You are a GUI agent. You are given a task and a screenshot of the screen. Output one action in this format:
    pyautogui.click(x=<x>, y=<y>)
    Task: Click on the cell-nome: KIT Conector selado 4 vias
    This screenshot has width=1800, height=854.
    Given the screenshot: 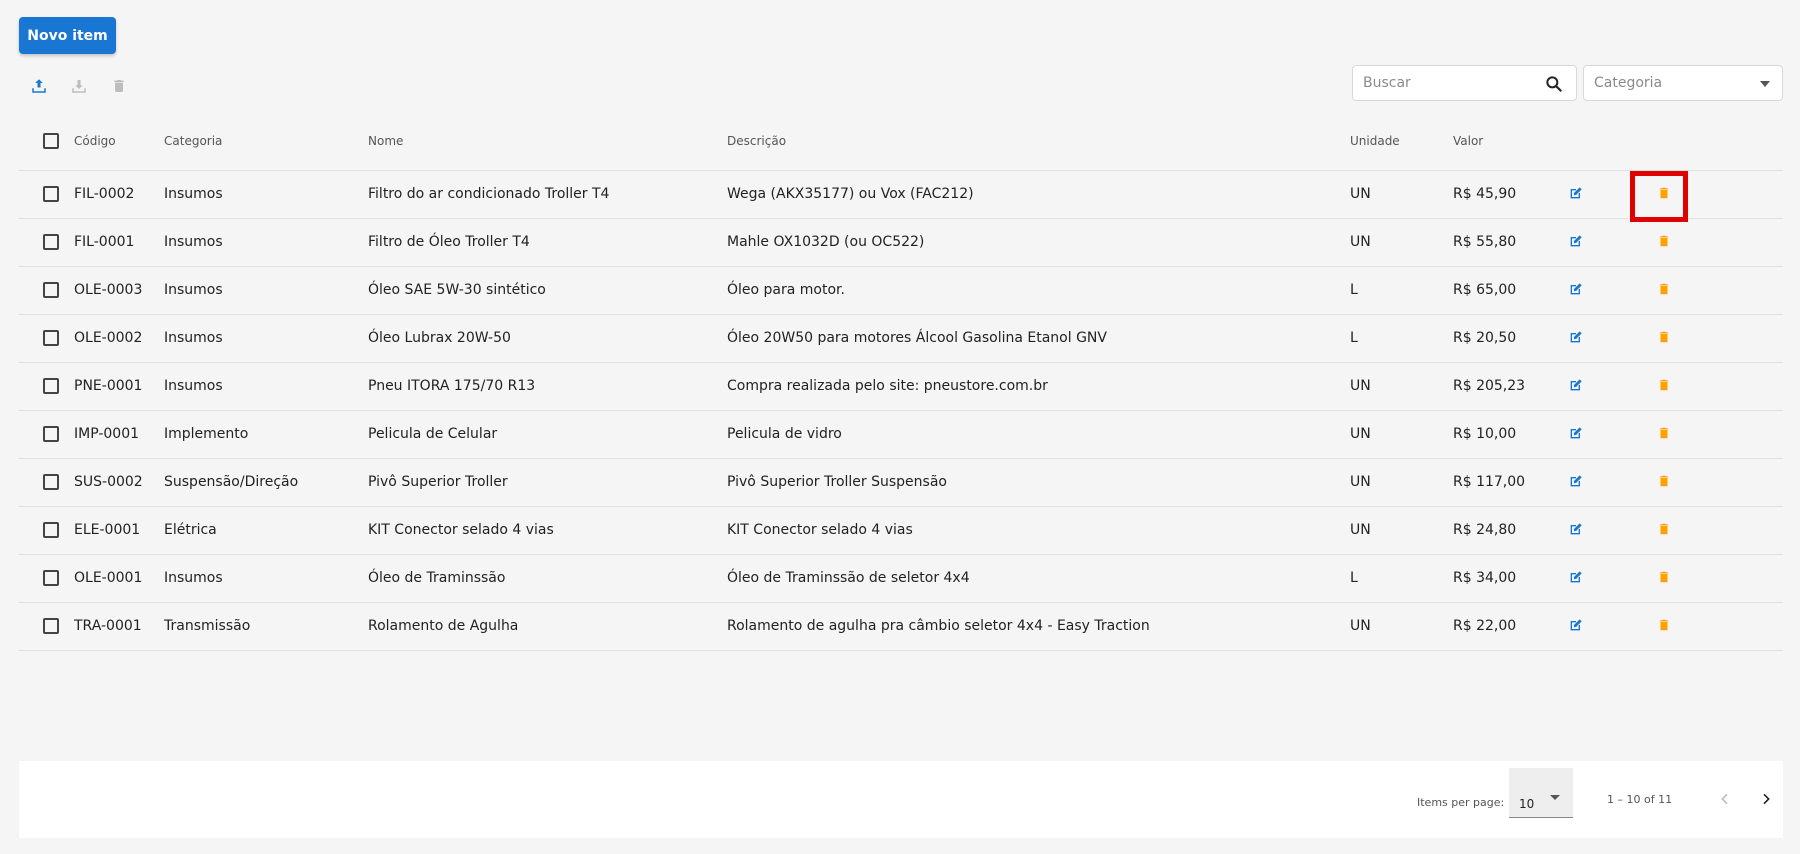 What is the action you would take?
    pyautogui.click(x=547, y=530)
    